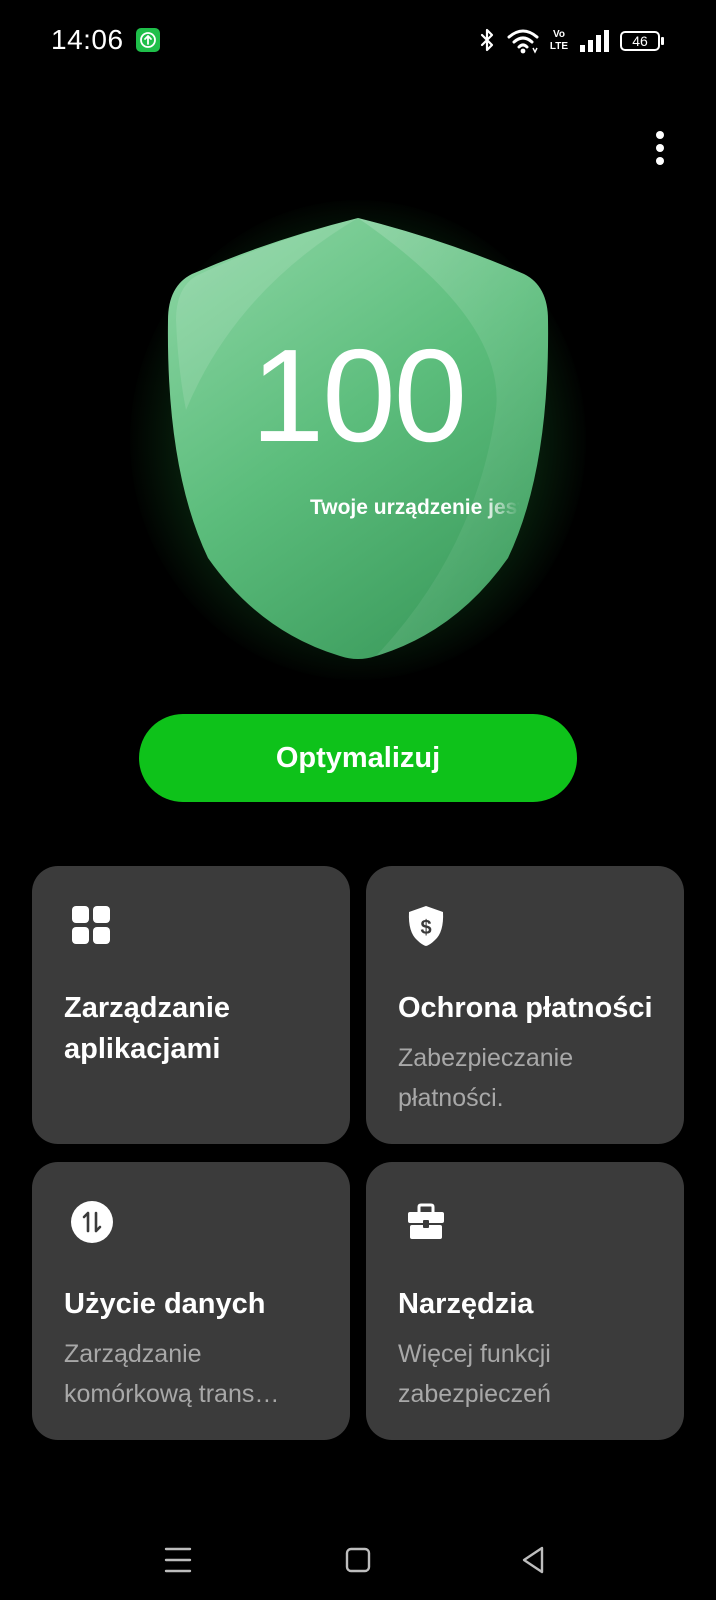  I want to click on more-vertical-icon, so click(660, 148).